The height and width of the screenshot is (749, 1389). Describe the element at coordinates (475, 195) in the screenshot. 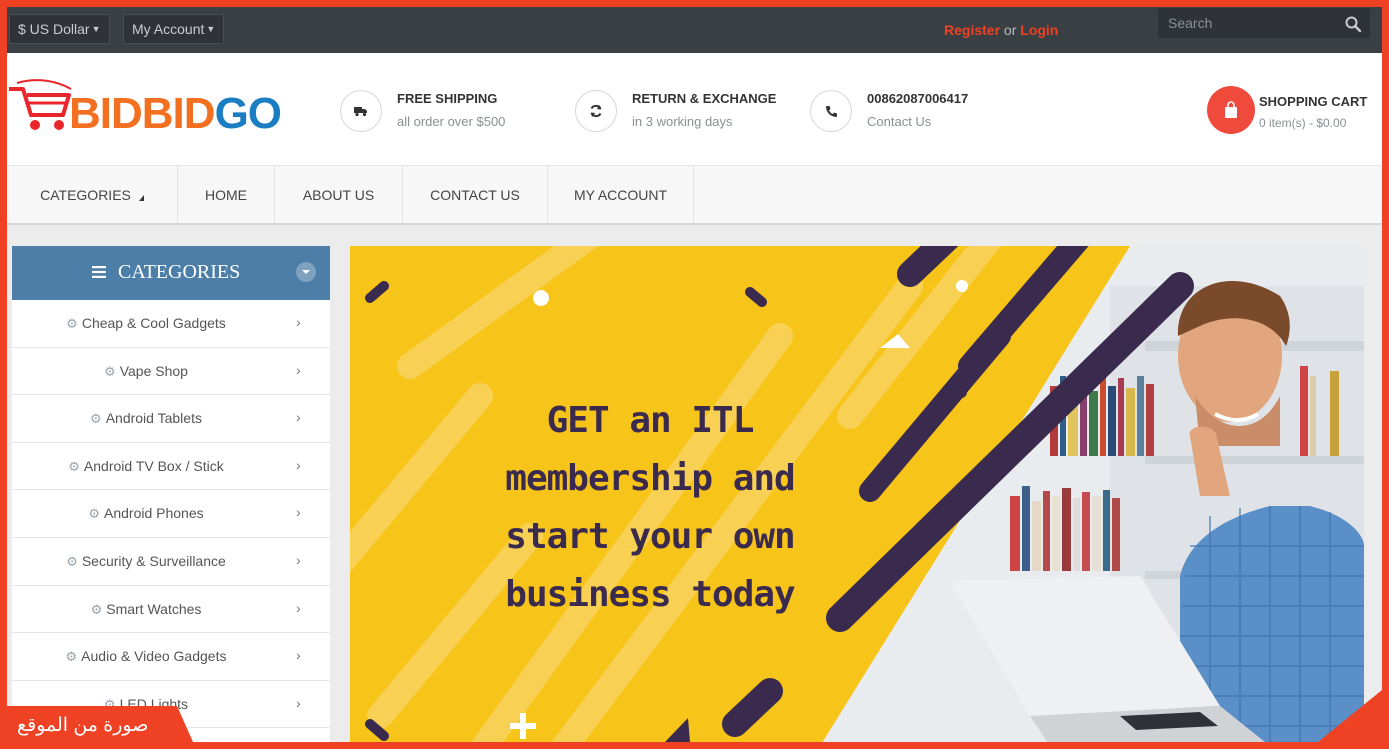

I see `nav-contact-us: CONTACT US` at that location.